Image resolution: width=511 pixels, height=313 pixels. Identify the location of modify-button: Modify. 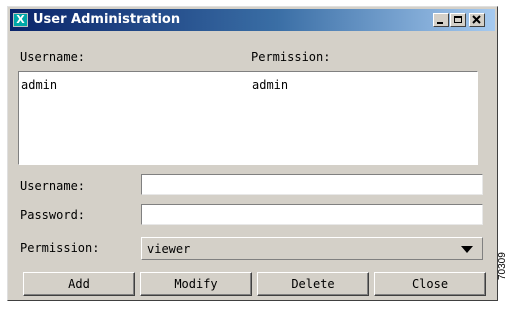
(196, 284).